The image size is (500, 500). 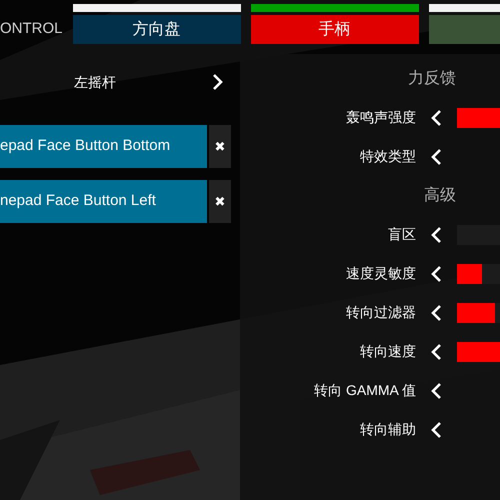 What do you see at coordinates (380, 312) in the screenshot?
I see `setting-label: 转向过滤器` at bounding box center [380, 312].